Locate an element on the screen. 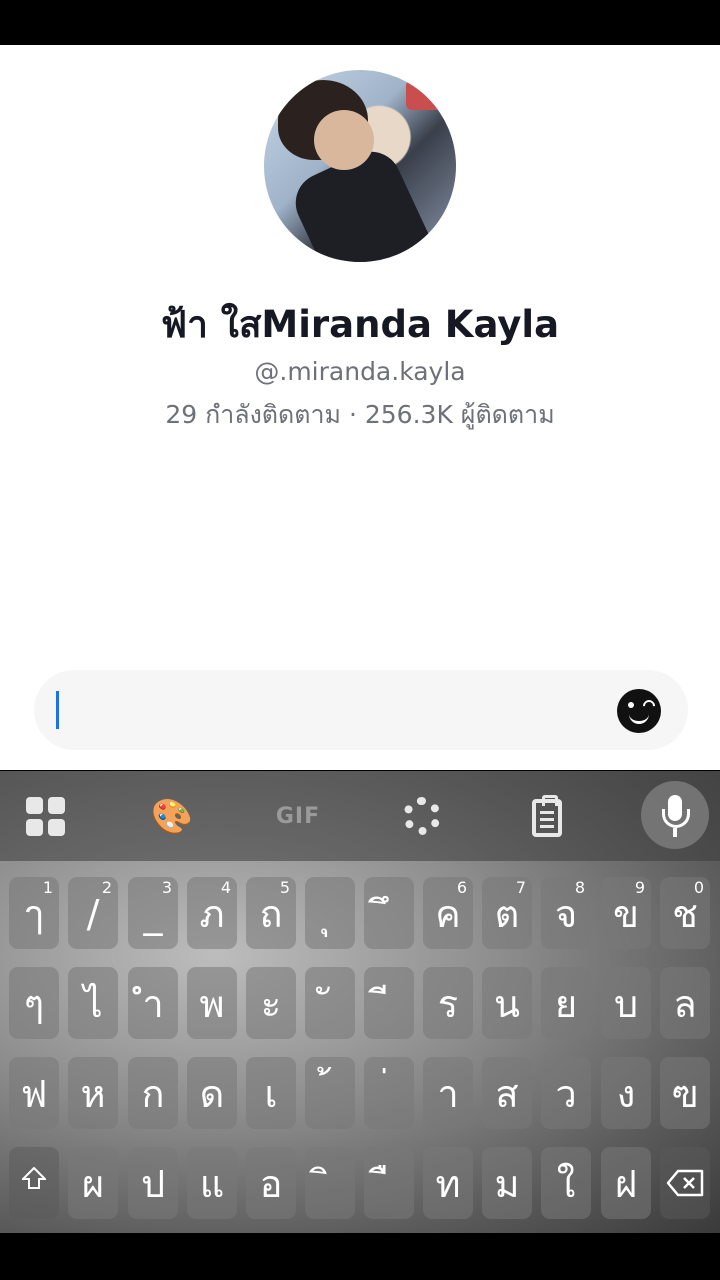  key: ง is located at coordinates (626, 1093).